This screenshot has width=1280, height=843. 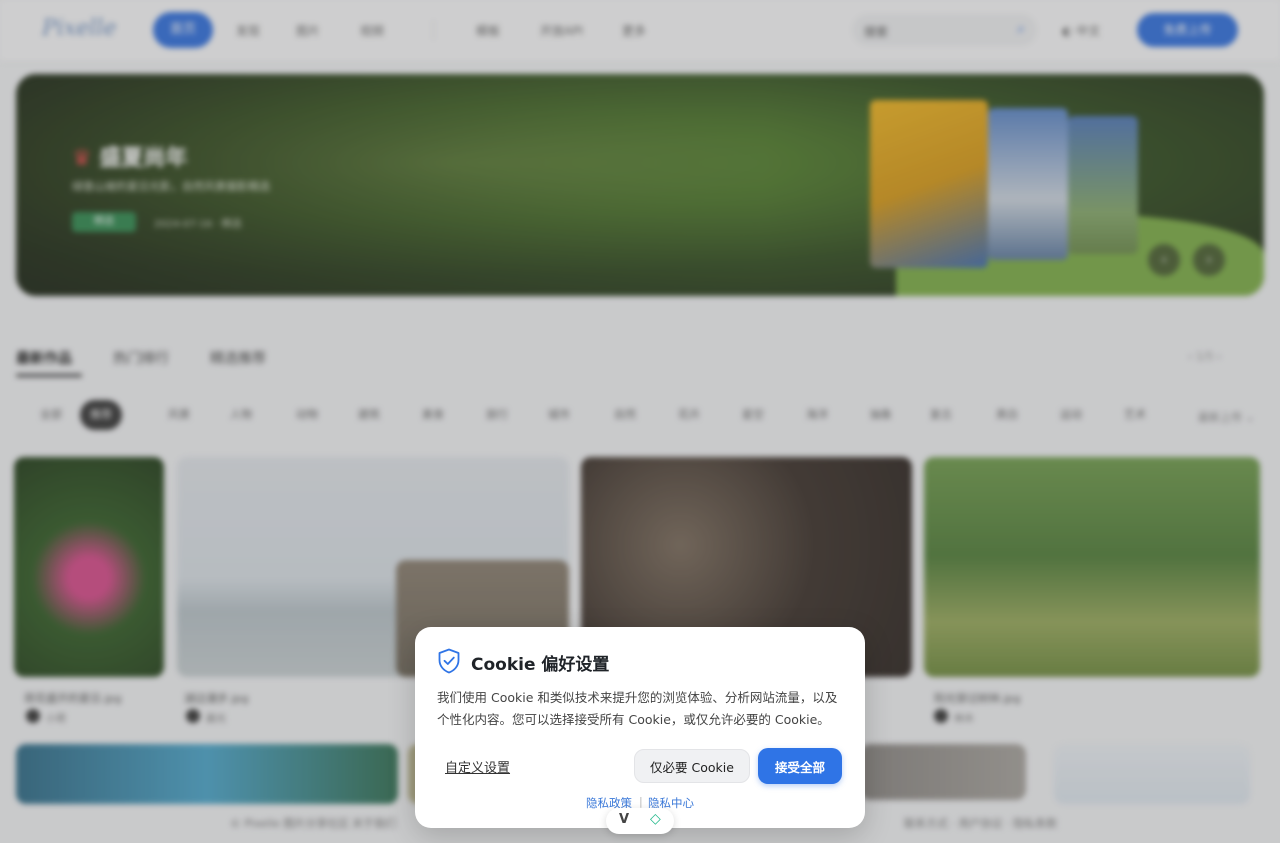 I want to click on diamond-icon: ◇, so click(x=655, y=819).